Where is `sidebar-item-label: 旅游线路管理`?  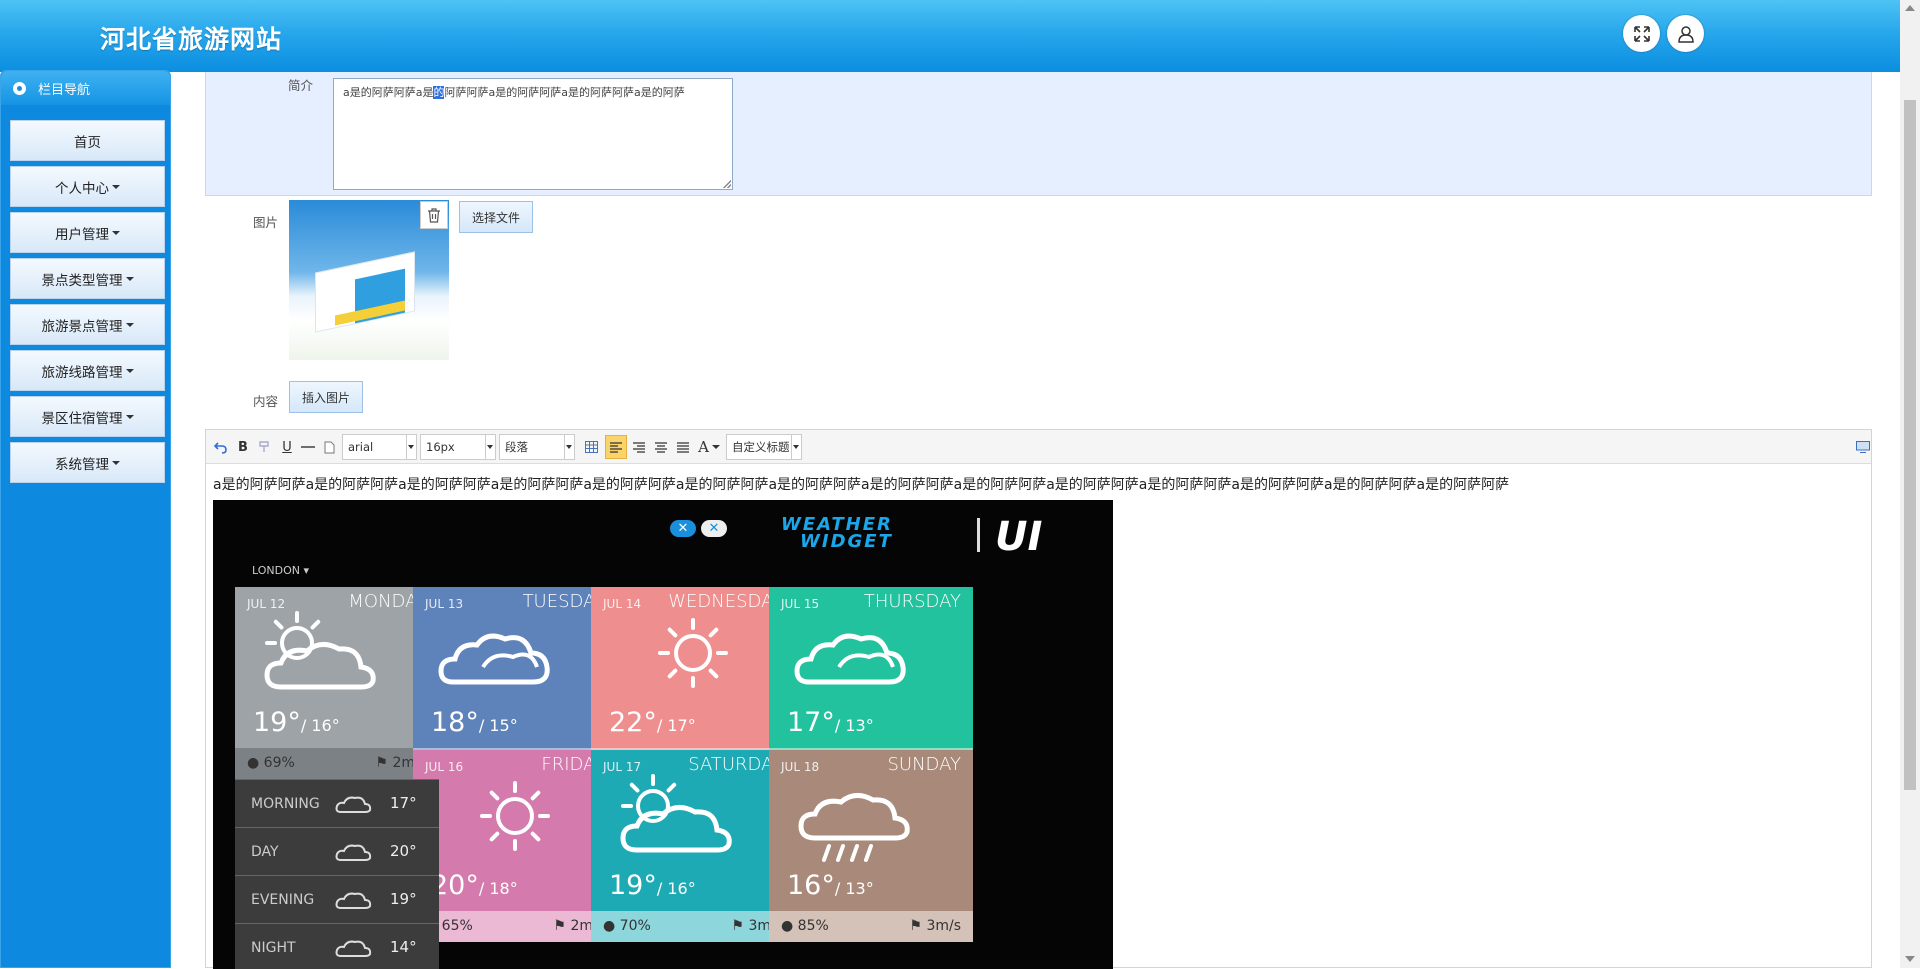
sidebar-item-label: 旅游线路管理 is located at coordinates (82, 372).